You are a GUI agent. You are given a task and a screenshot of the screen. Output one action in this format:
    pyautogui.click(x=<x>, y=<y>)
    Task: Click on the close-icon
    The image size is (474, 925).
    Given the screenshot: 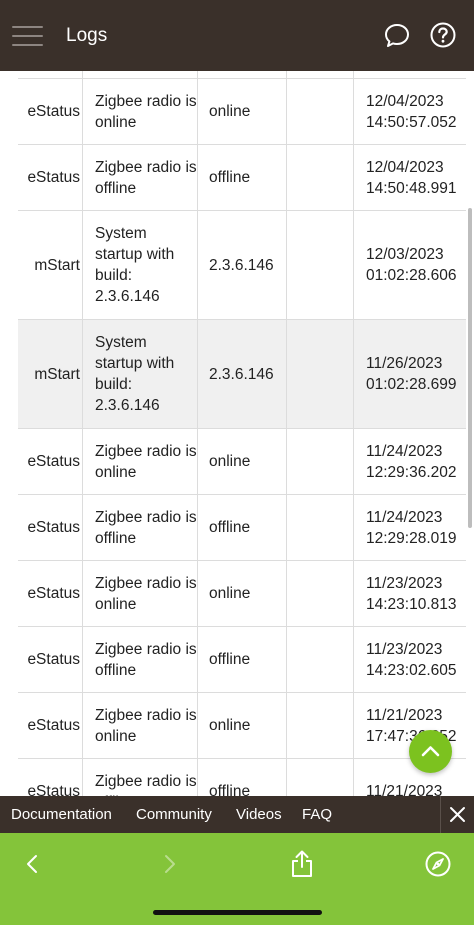 What is the action you would take?
    pyautogui.click(x=457, y=814)
    